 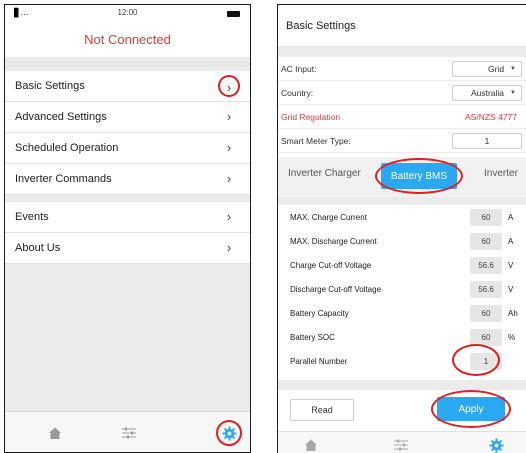 I want to click on bms-label: Charge Cut-off Voltage, so click(x=331, y=265).